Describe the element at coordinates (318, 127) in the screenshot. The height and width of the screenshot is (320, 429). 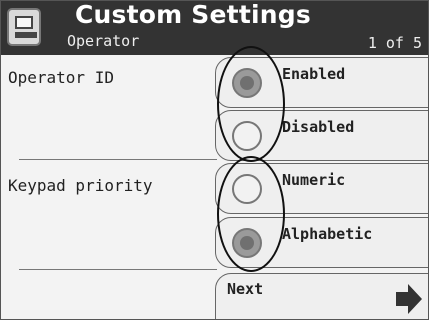
I see `option-disabled-label: Disabled` at that location.